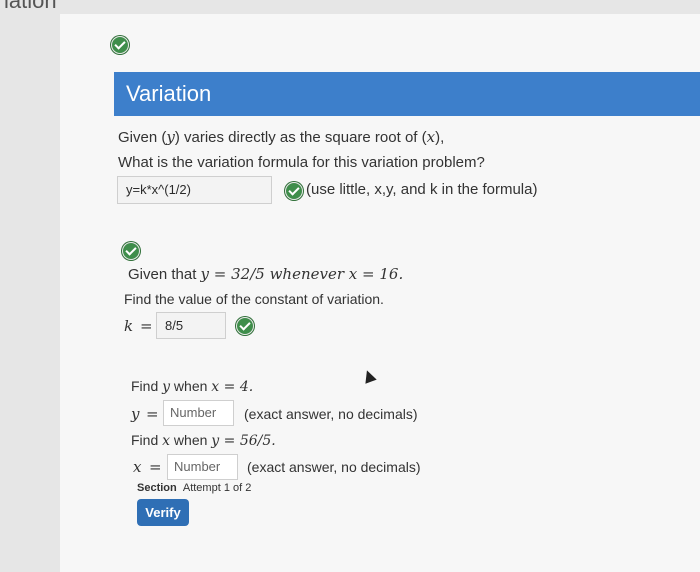  I want to click on section-label: Section, so click(157, 488).